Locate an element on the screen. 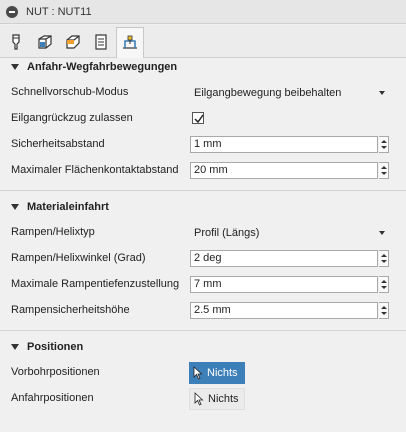 The height and width of the screenshot is (432, 406). dialog-title: NUT : NUT11 is located at coordinates (59, 11).